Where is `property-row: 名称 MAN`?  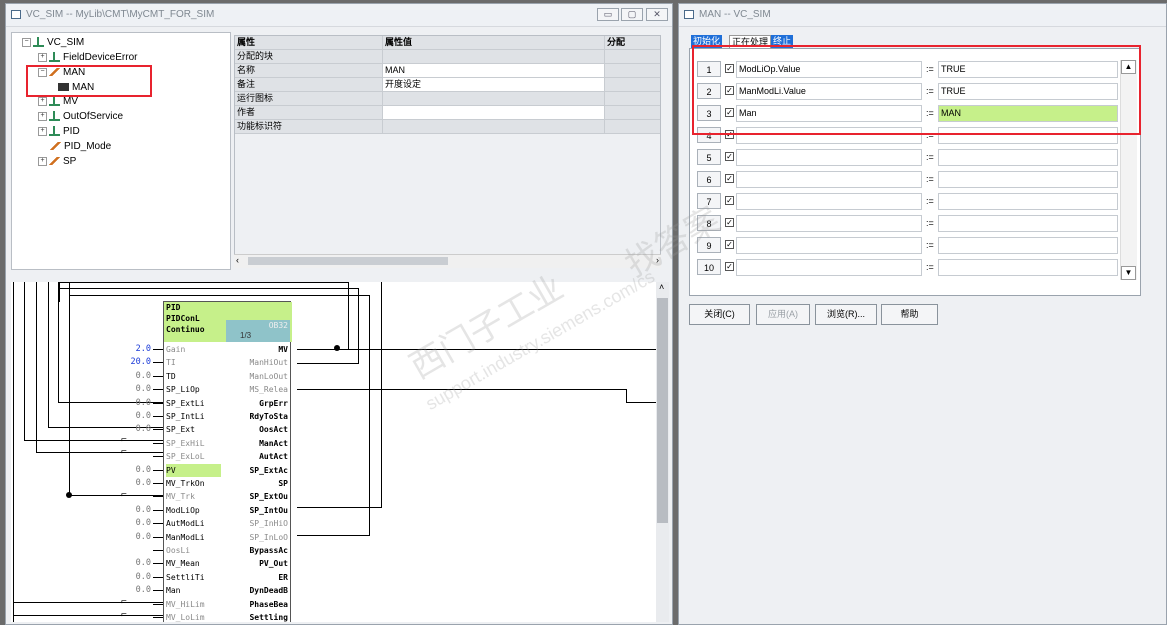 property-row: 名称 MAN is located at coordinates (447, 71).